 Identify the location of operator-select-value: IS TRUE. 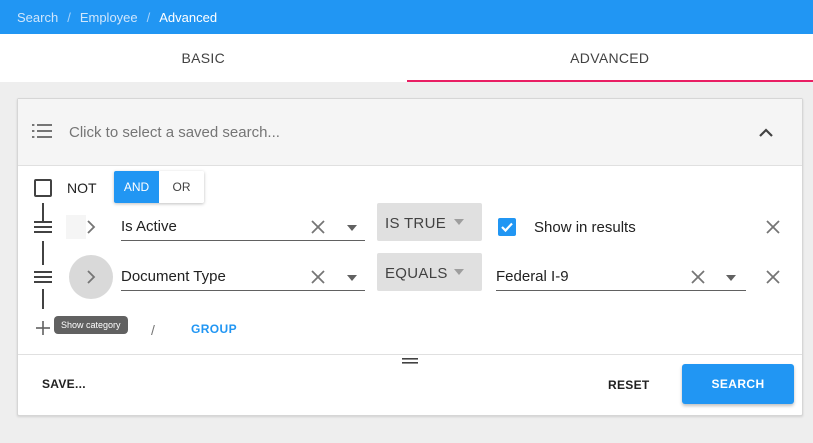
(416, 223).